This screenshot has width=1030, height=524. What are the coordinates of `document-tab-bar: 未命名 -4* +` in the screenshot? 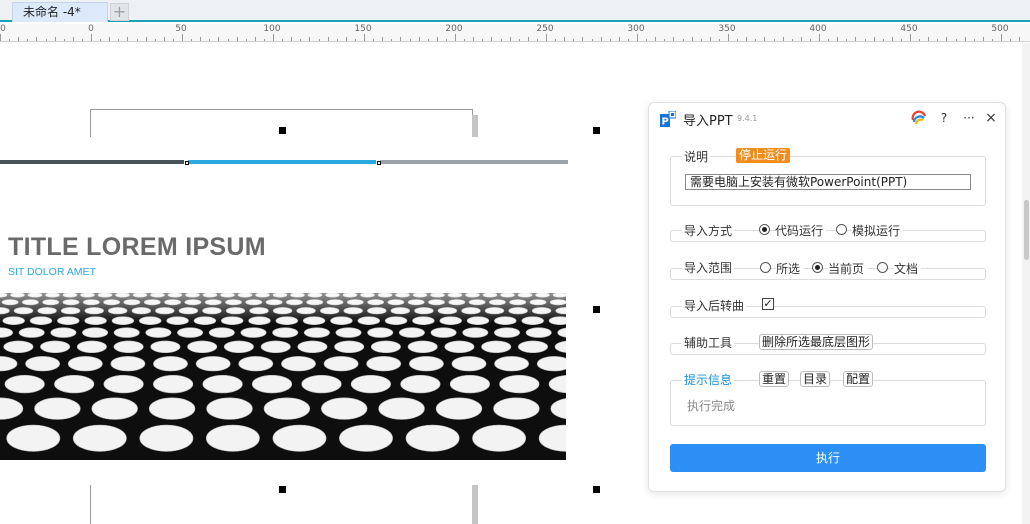 It's located at (515, 11).